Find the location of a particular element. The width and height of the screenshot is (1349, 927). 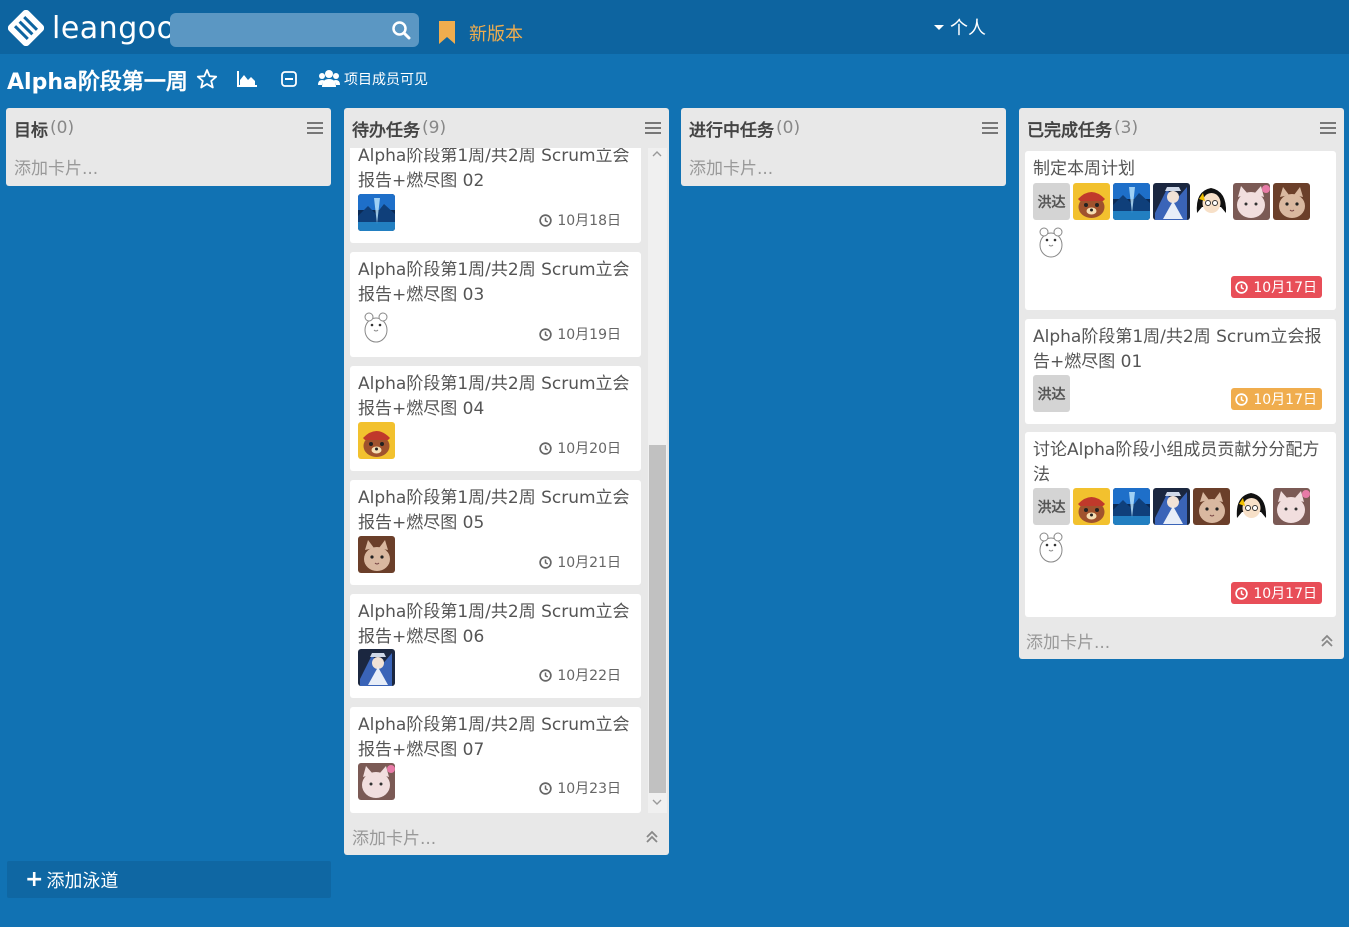

card-members: 洪达 is located at coordinates (1051, 393).